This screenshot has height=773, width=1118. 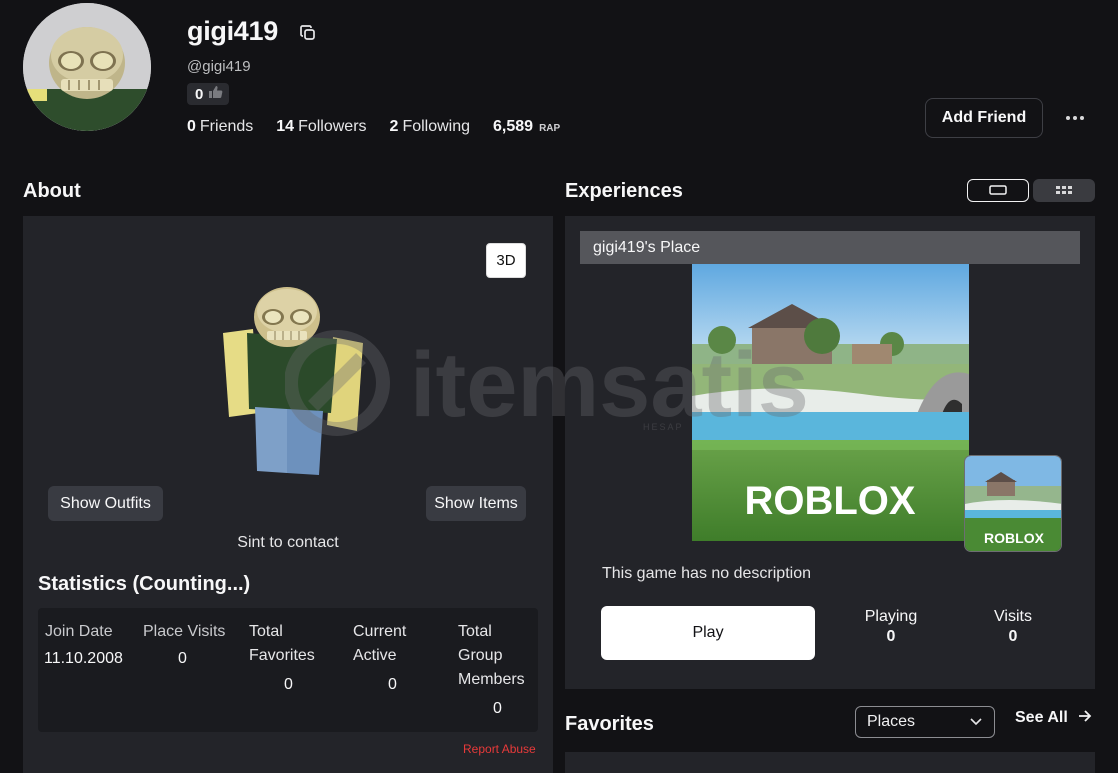 What do you see at coordinates (436, 126) in the screenshot?
I see `following-label: Following` at bounding box center [436, 126].